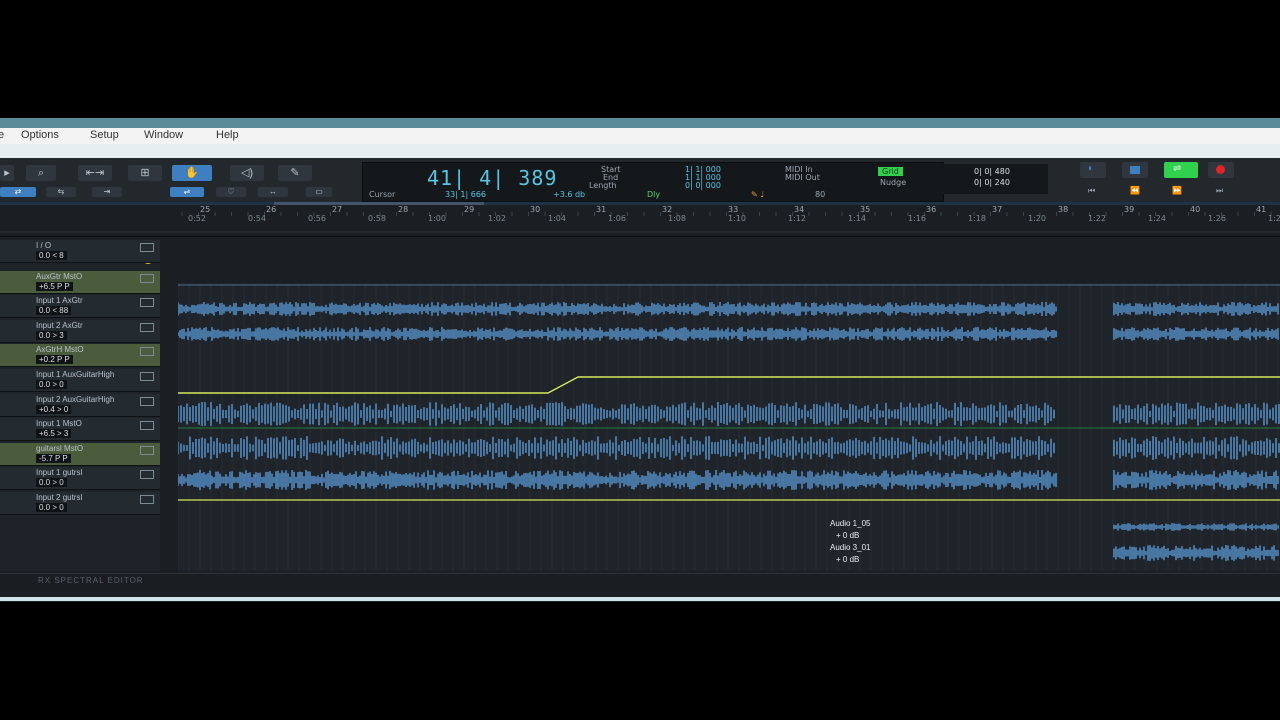  Describe the element at coordinates (80, 356) in the screenshot. I see `track-row: AxGtrH MstO +0.2 P P` at that location.